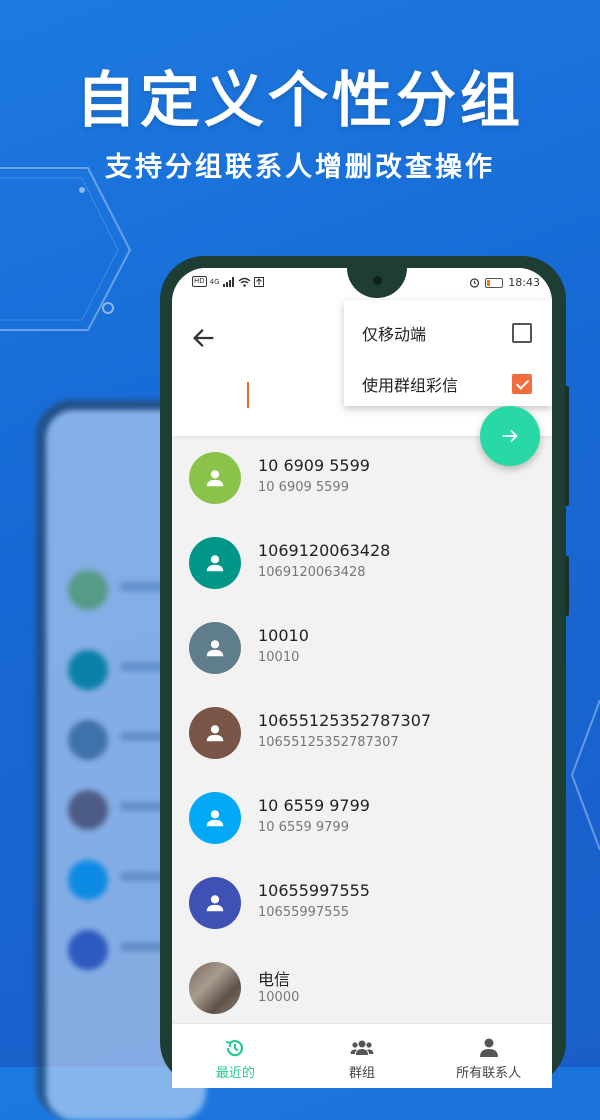 This screenshot has width=600, height=1120. I want to click on promo-subheadline: 支持分组联系人增删改查操作, so click(300, 167).